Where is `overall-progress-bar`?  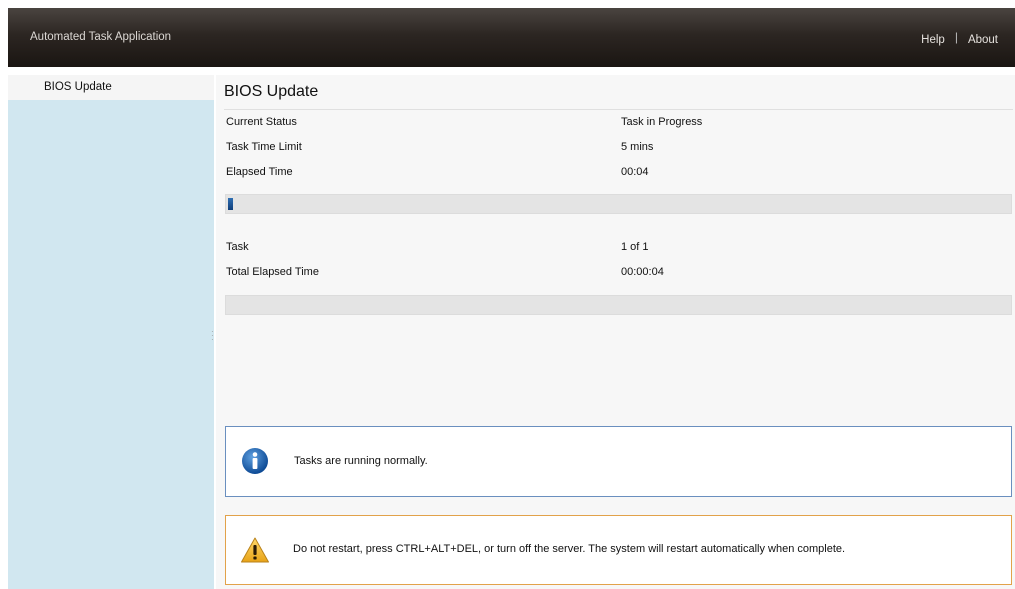
overall-progress-bar is located at coordinates (618, 305).